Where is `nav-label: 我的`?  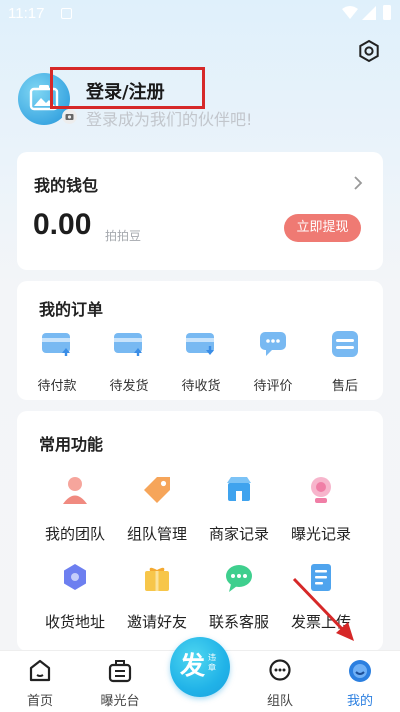
nav-label: 我的 is located at coordinates (359, 701).